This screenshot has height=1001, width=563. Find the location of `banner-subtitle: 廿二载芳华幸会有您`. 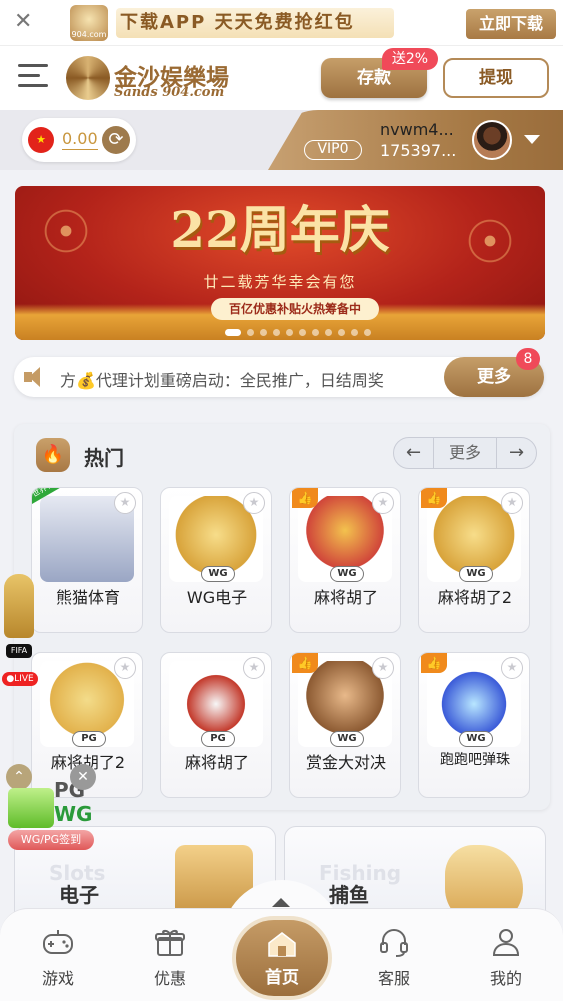

banner-subtitle: 廿二载芳华幸会有您 is located at coordinates (280, 282).